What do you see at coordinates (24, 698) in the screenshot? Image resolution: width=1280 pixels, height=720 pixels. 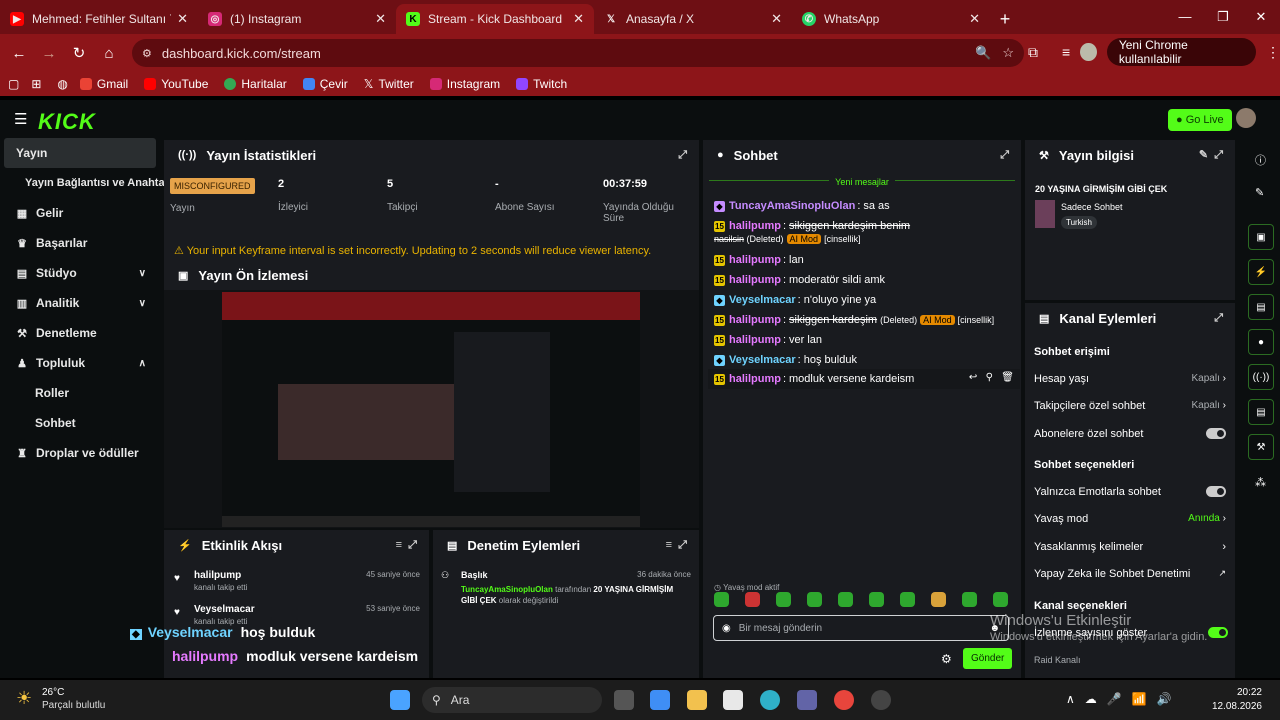 I see `weather-icon: ☀` at bounding box center [24, 698].